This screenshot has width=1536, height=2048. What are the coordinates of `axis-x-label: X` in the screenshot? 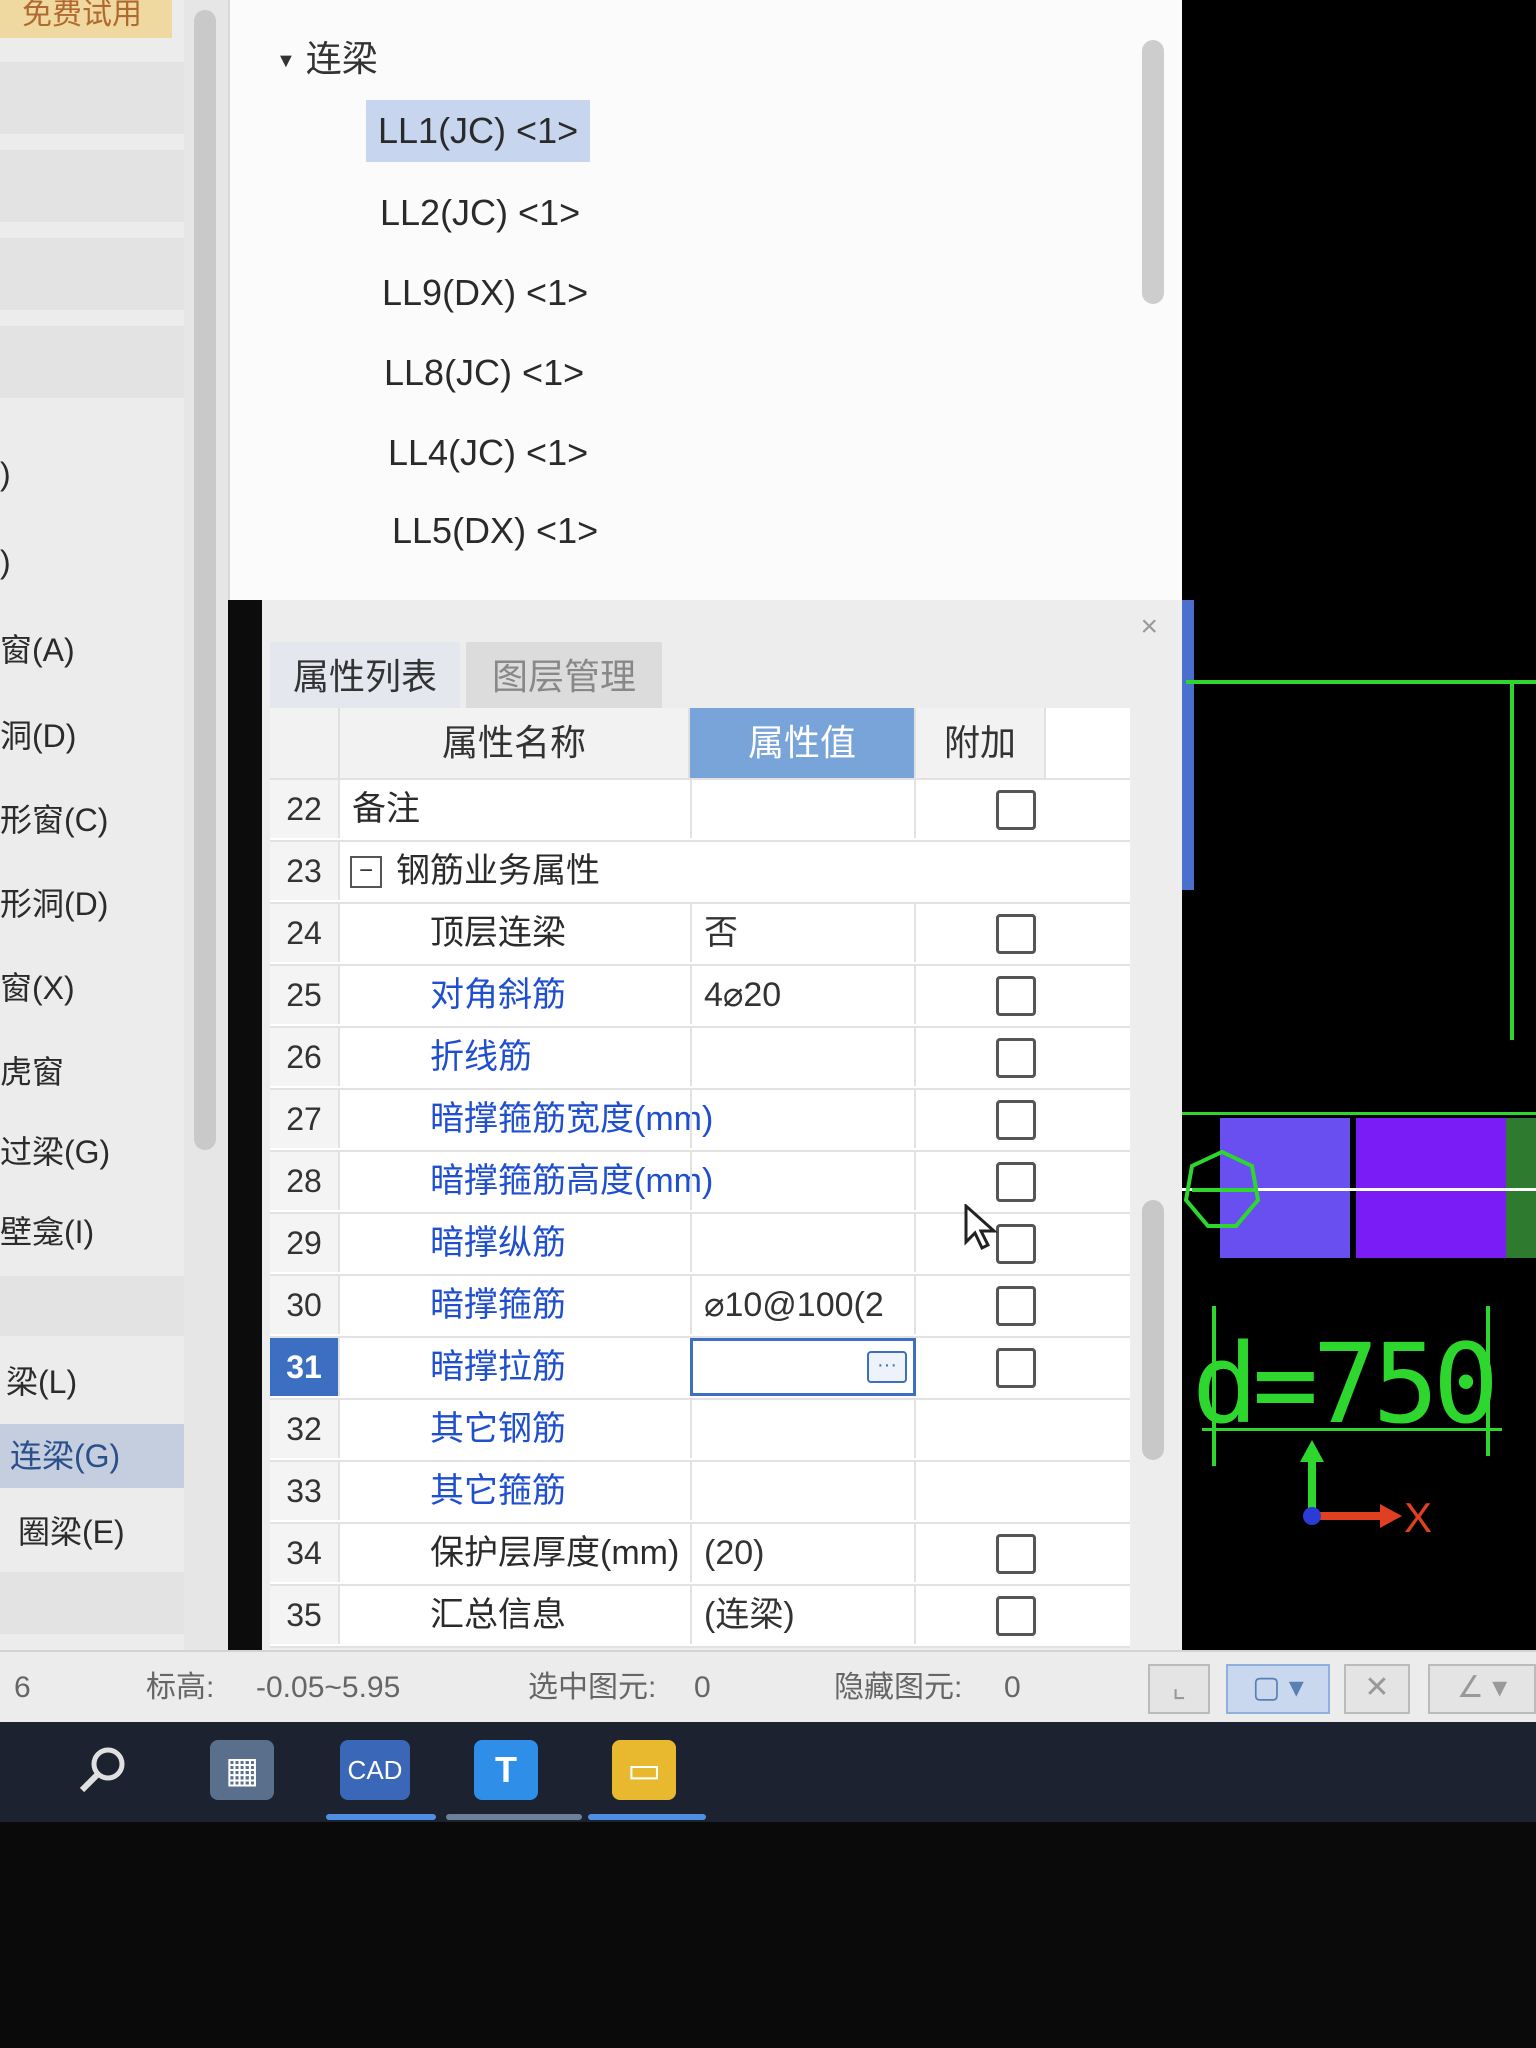 It's located at (1418, 1517).